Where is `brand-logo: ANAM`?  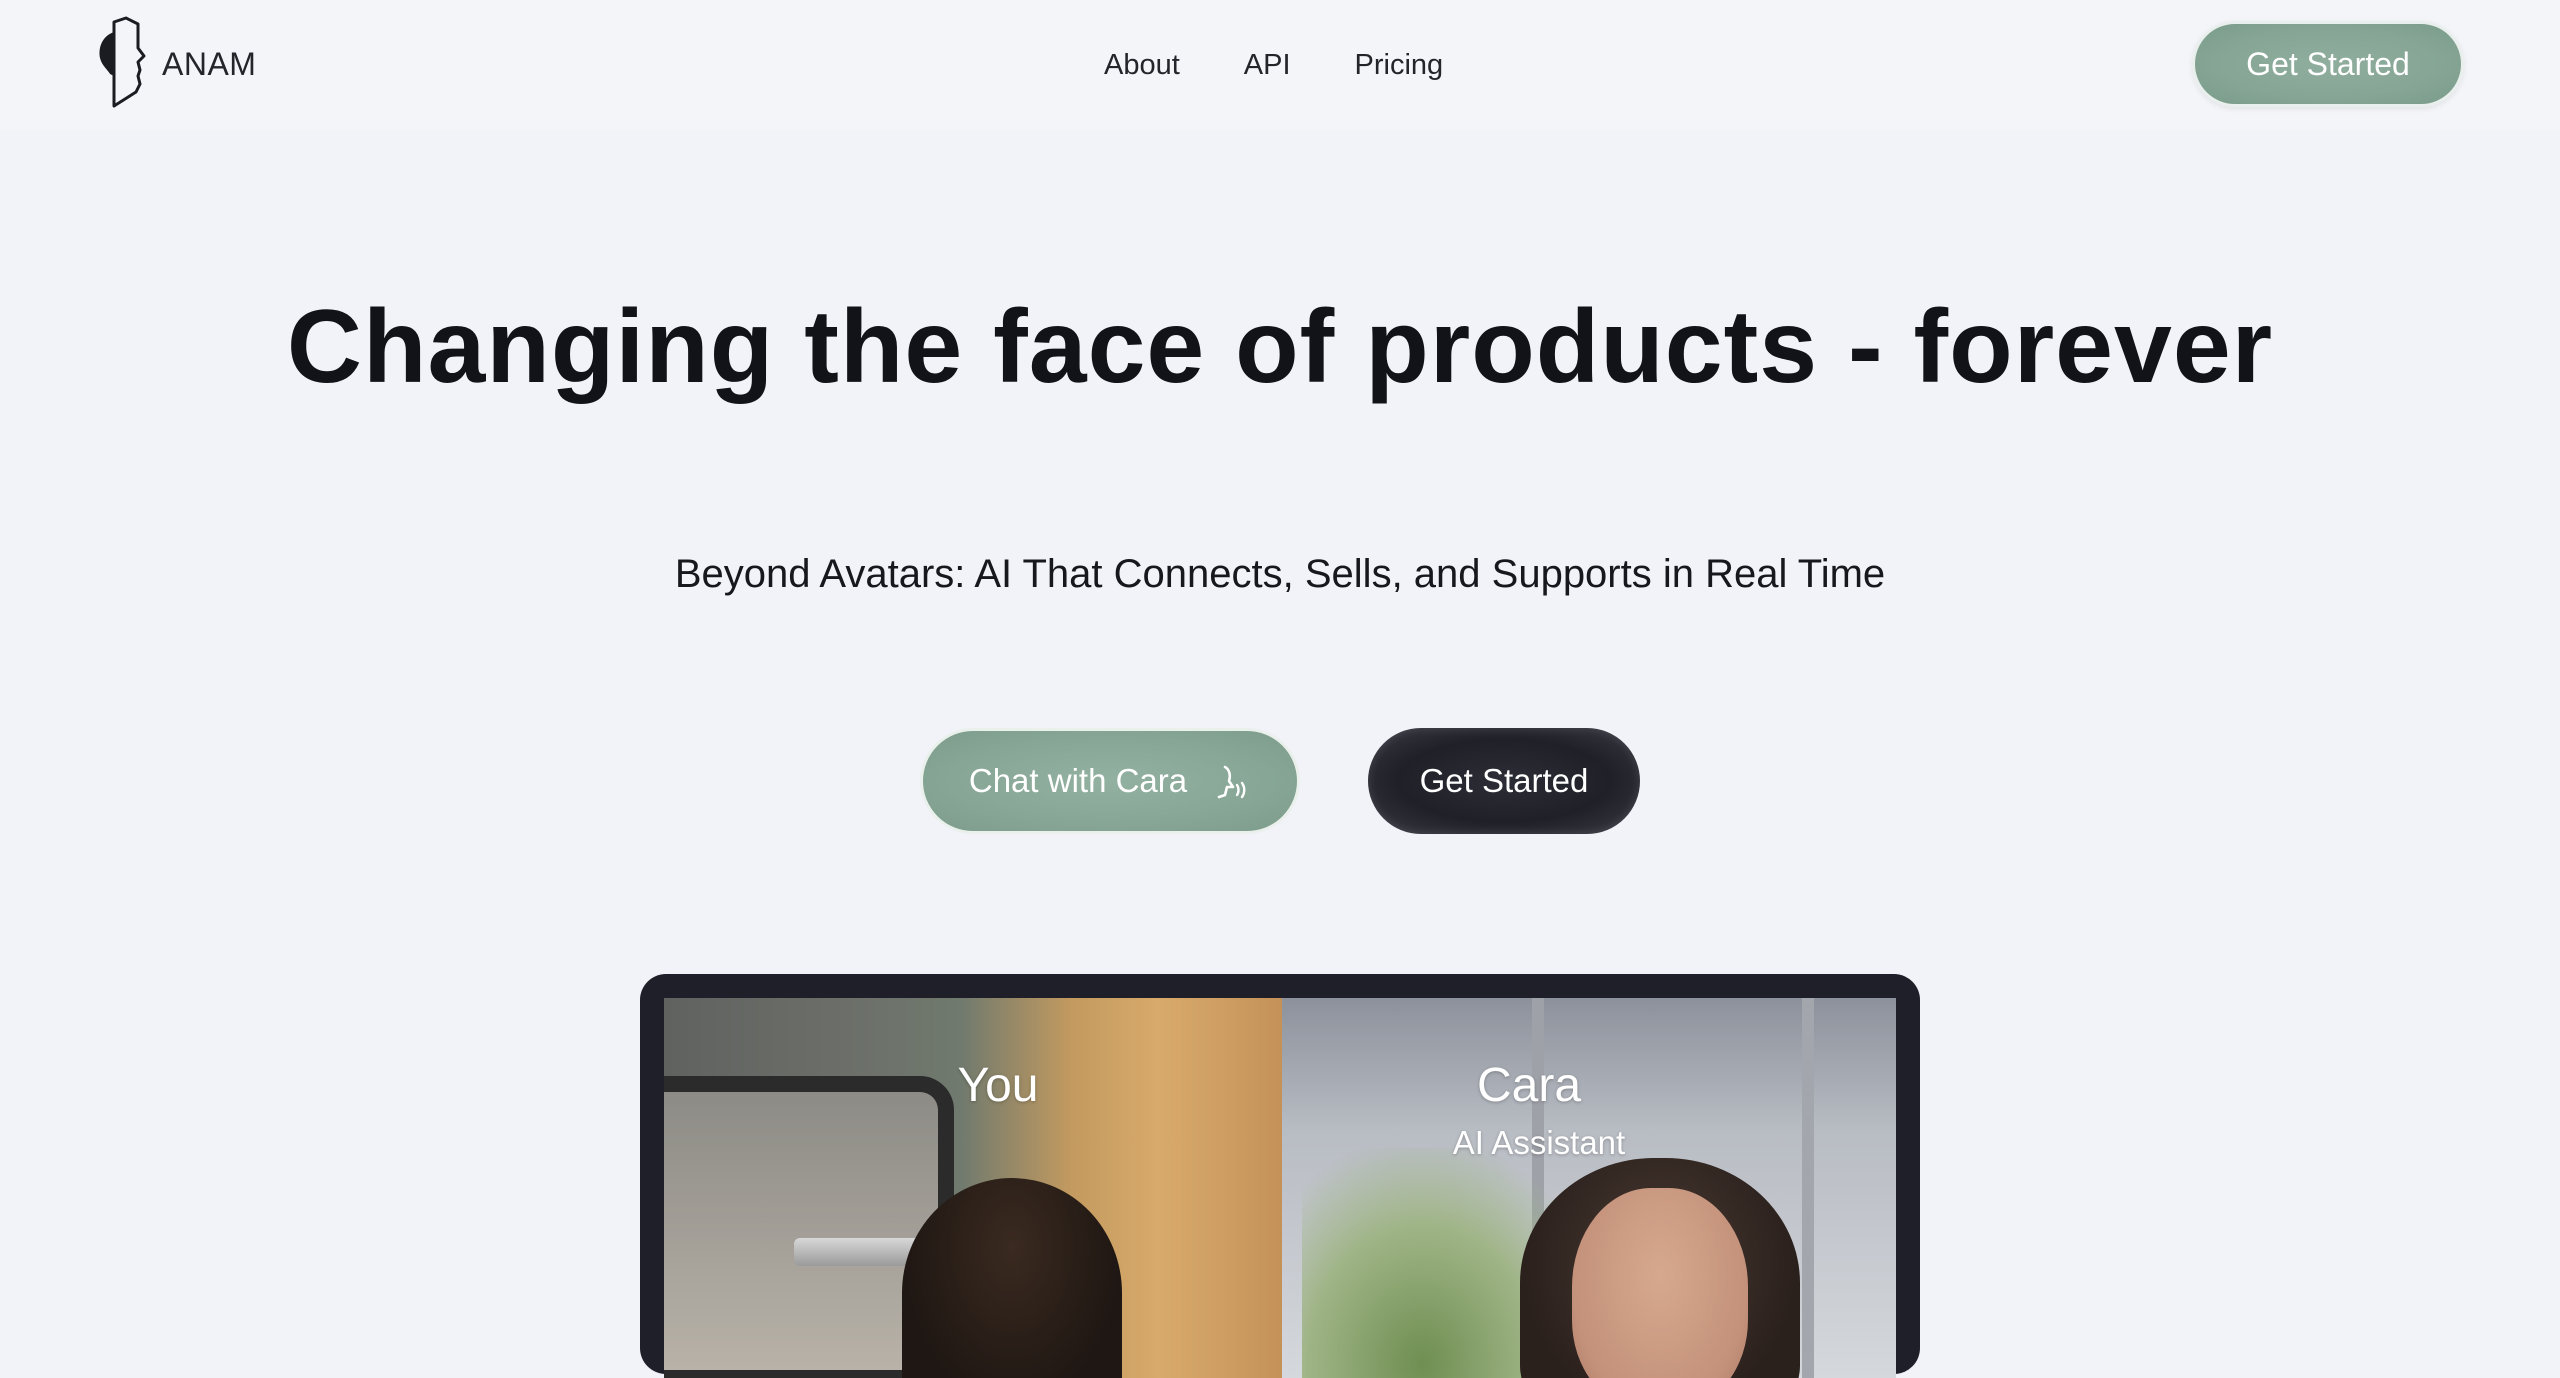 brand-logo: ANAM is located at coordinates (176, 64).